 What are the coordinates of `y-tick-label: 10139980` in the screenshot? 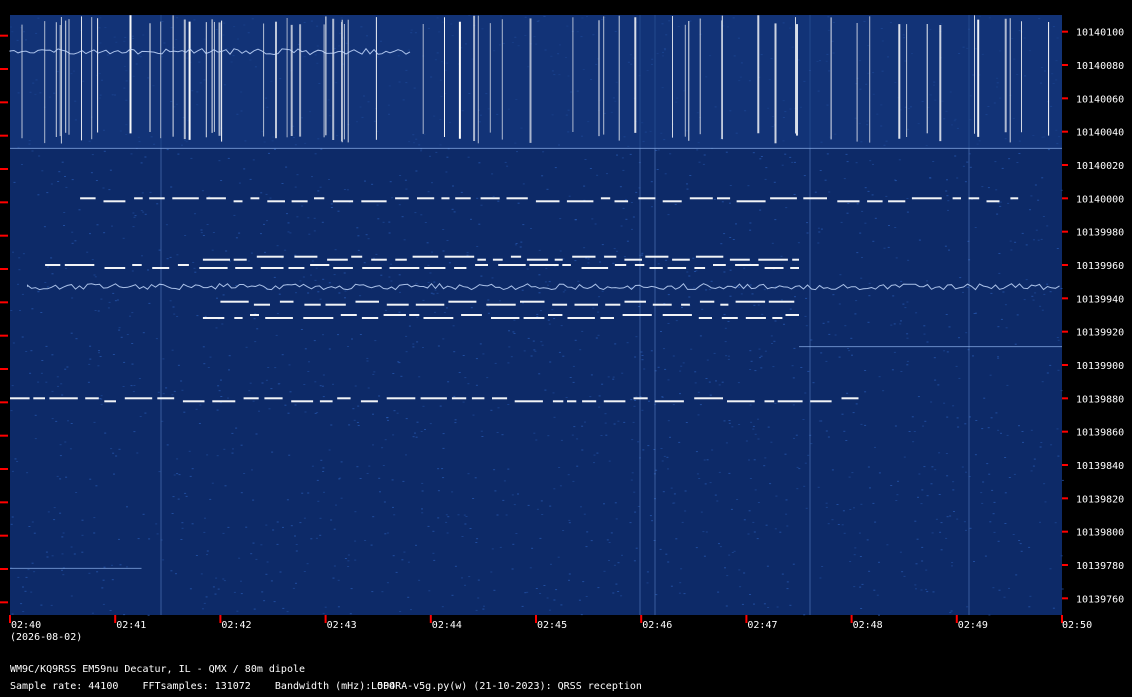 It's located at (1100, 233).